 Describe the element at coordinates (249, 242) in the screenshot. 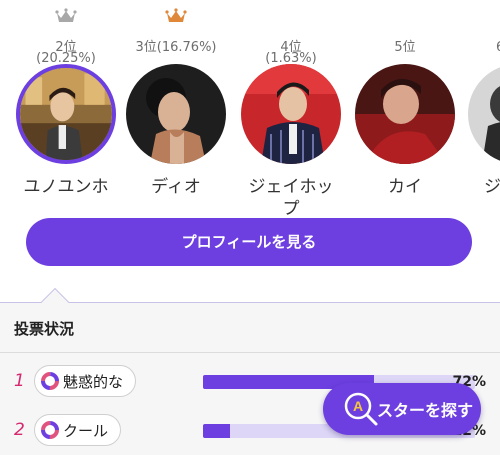

I see `view-profile-button: プロフィールを見る` at that location.